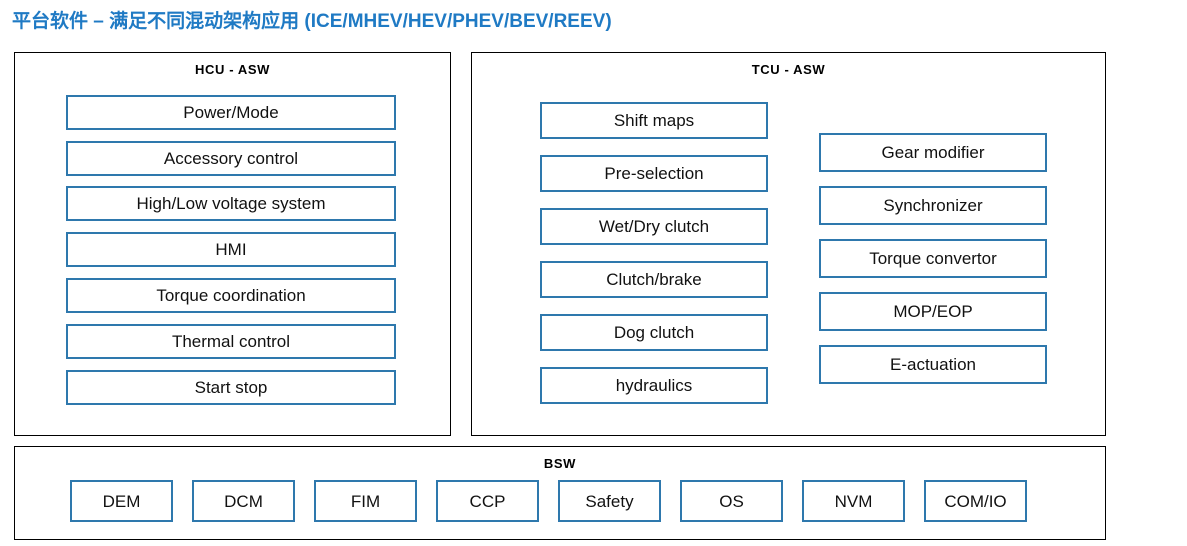 The image size is (1187, 546). Describe the element at coordinates (231, 387) in the screenshot. I see `hcu-item-start-stop: Start stop` at that location.